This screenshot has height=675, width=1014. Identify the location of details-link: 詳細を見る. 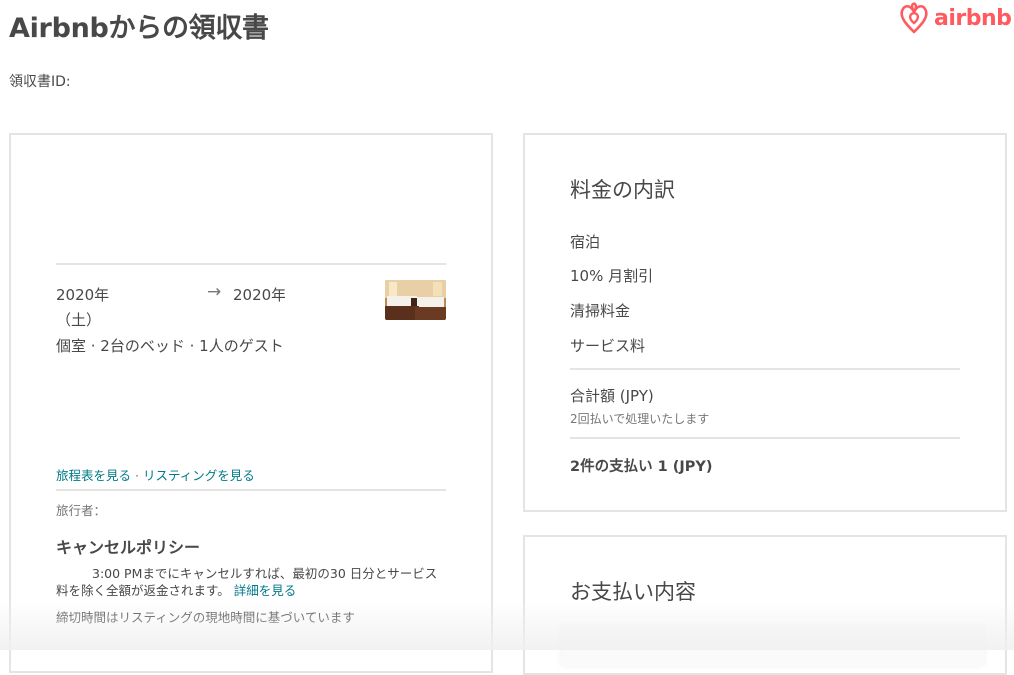
(265, 590).